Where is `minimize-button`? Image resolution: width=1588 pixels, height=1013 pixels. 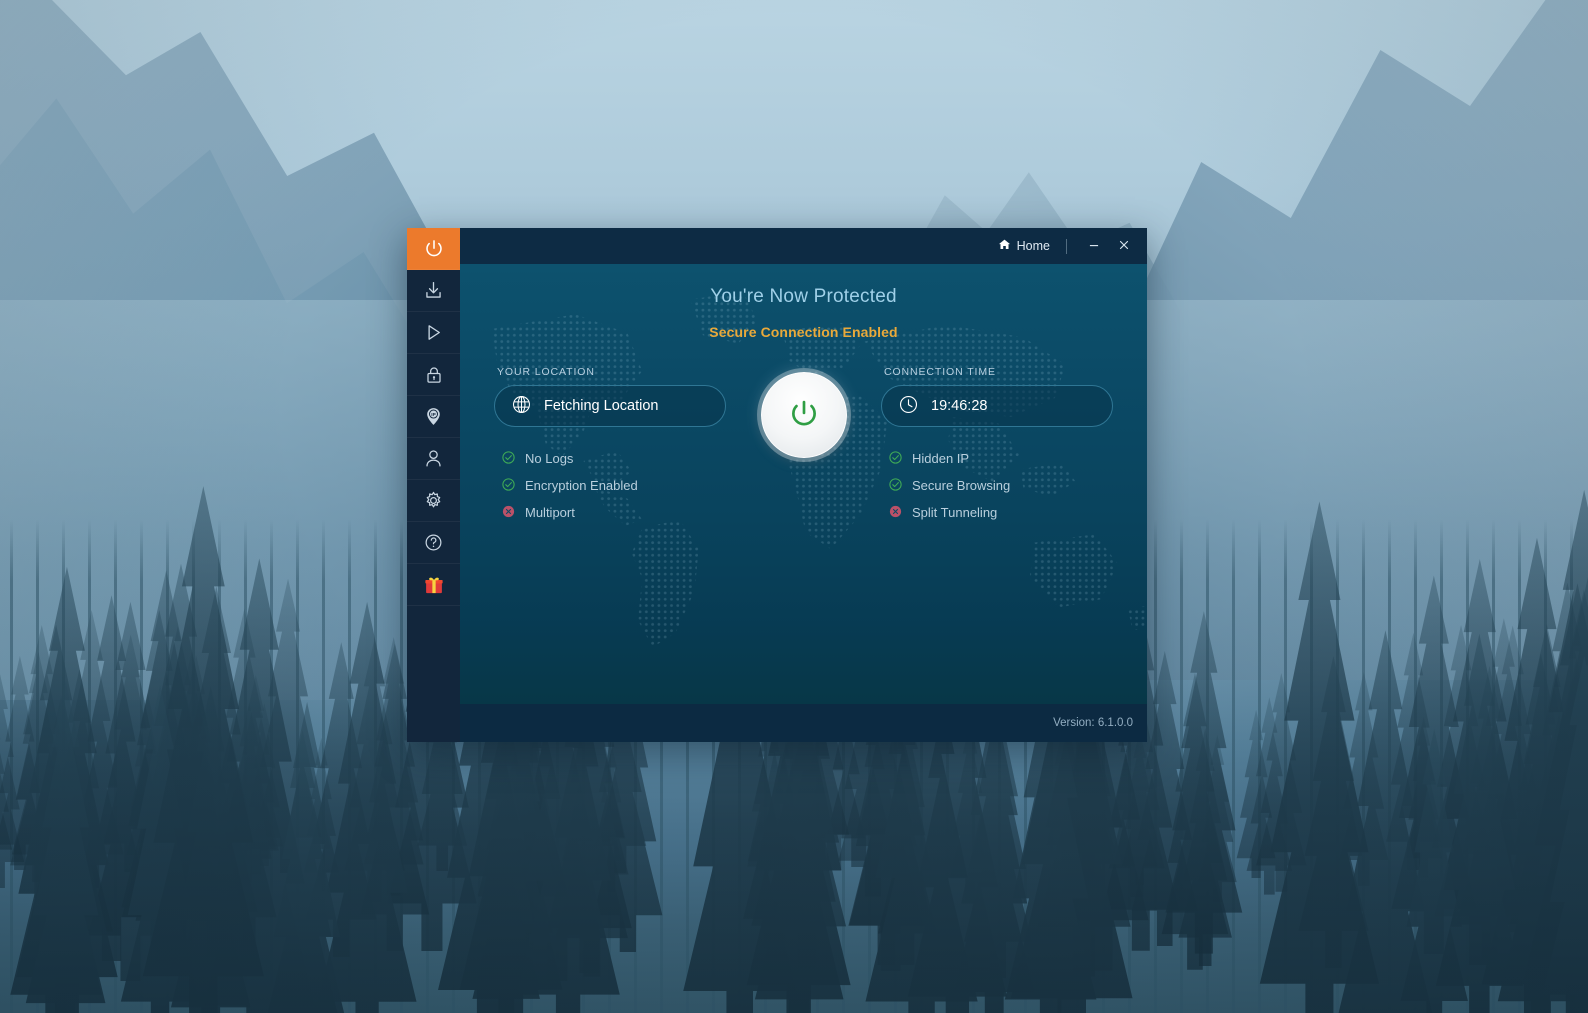 minimize-button is located at coordinates (1094, 246).